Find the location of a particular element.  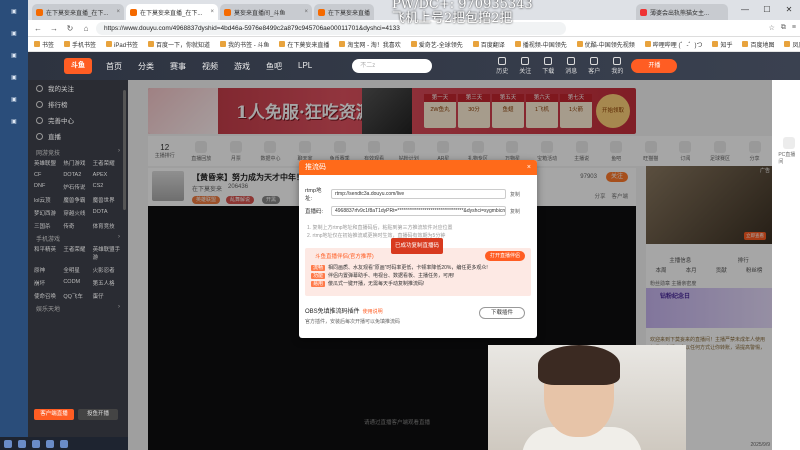

douyu-logo: 斗鱼 is located at coordinates (78, 66).